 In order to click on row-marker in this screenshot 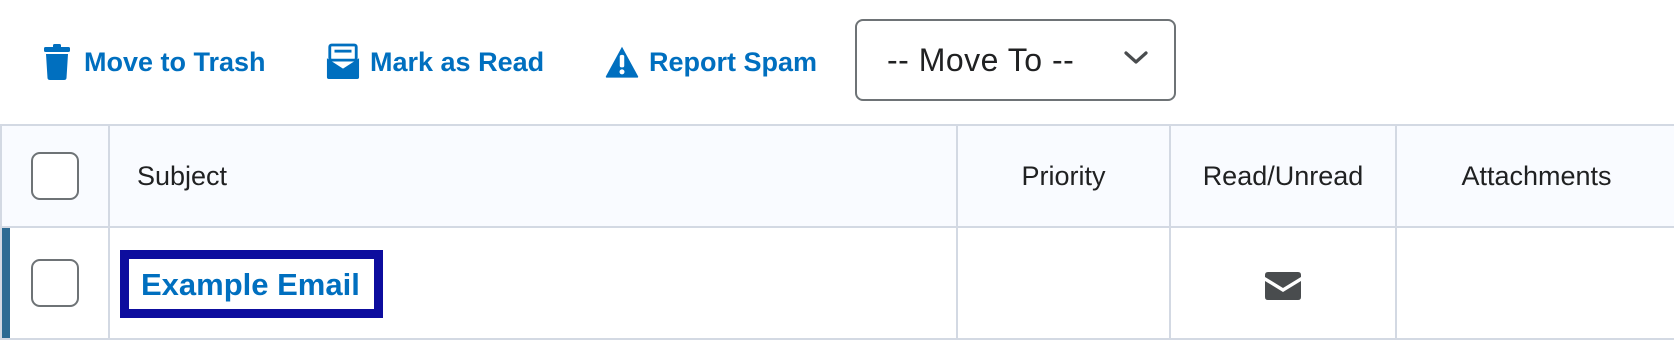, I will do `click(6, 283)`.